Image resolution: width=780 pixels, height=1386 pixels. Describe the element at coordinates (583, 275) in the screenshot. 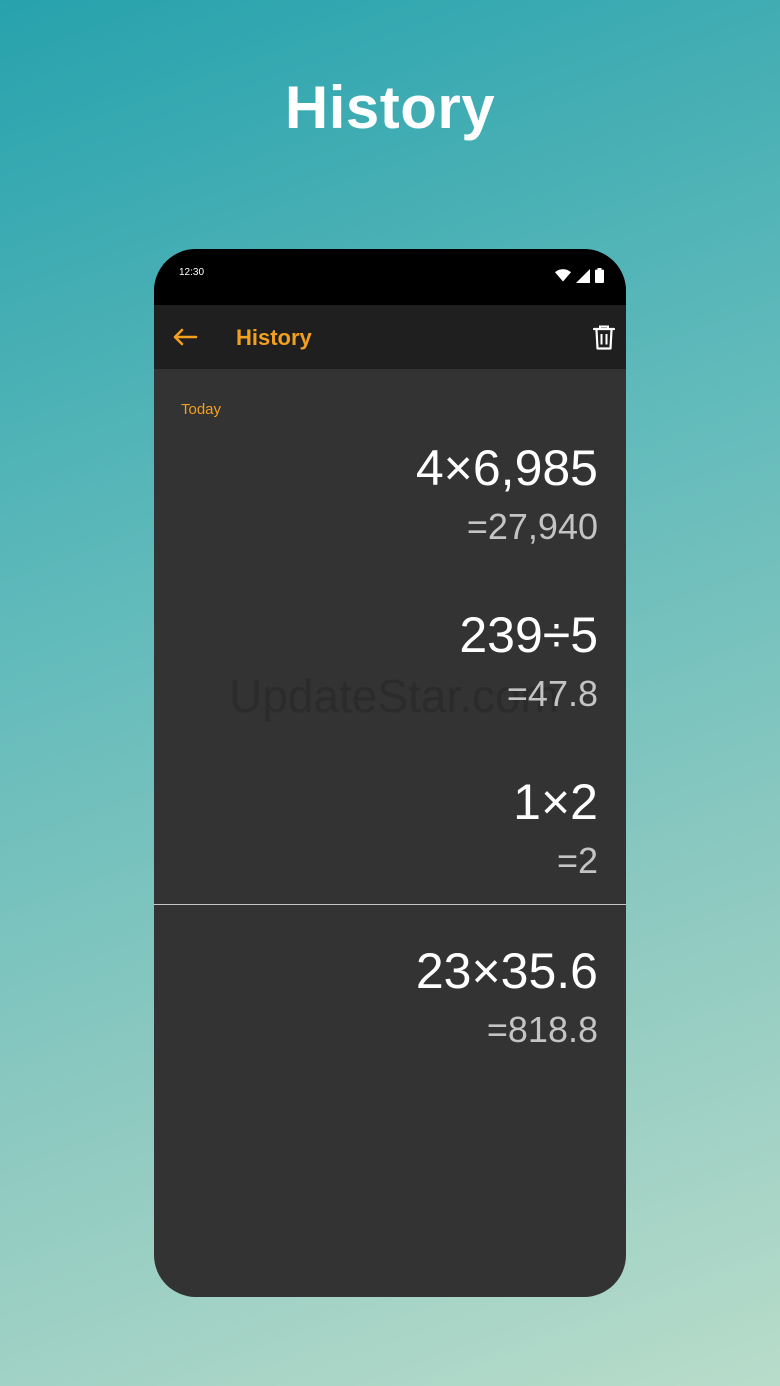

I see `cell-signal-icon` at that location.